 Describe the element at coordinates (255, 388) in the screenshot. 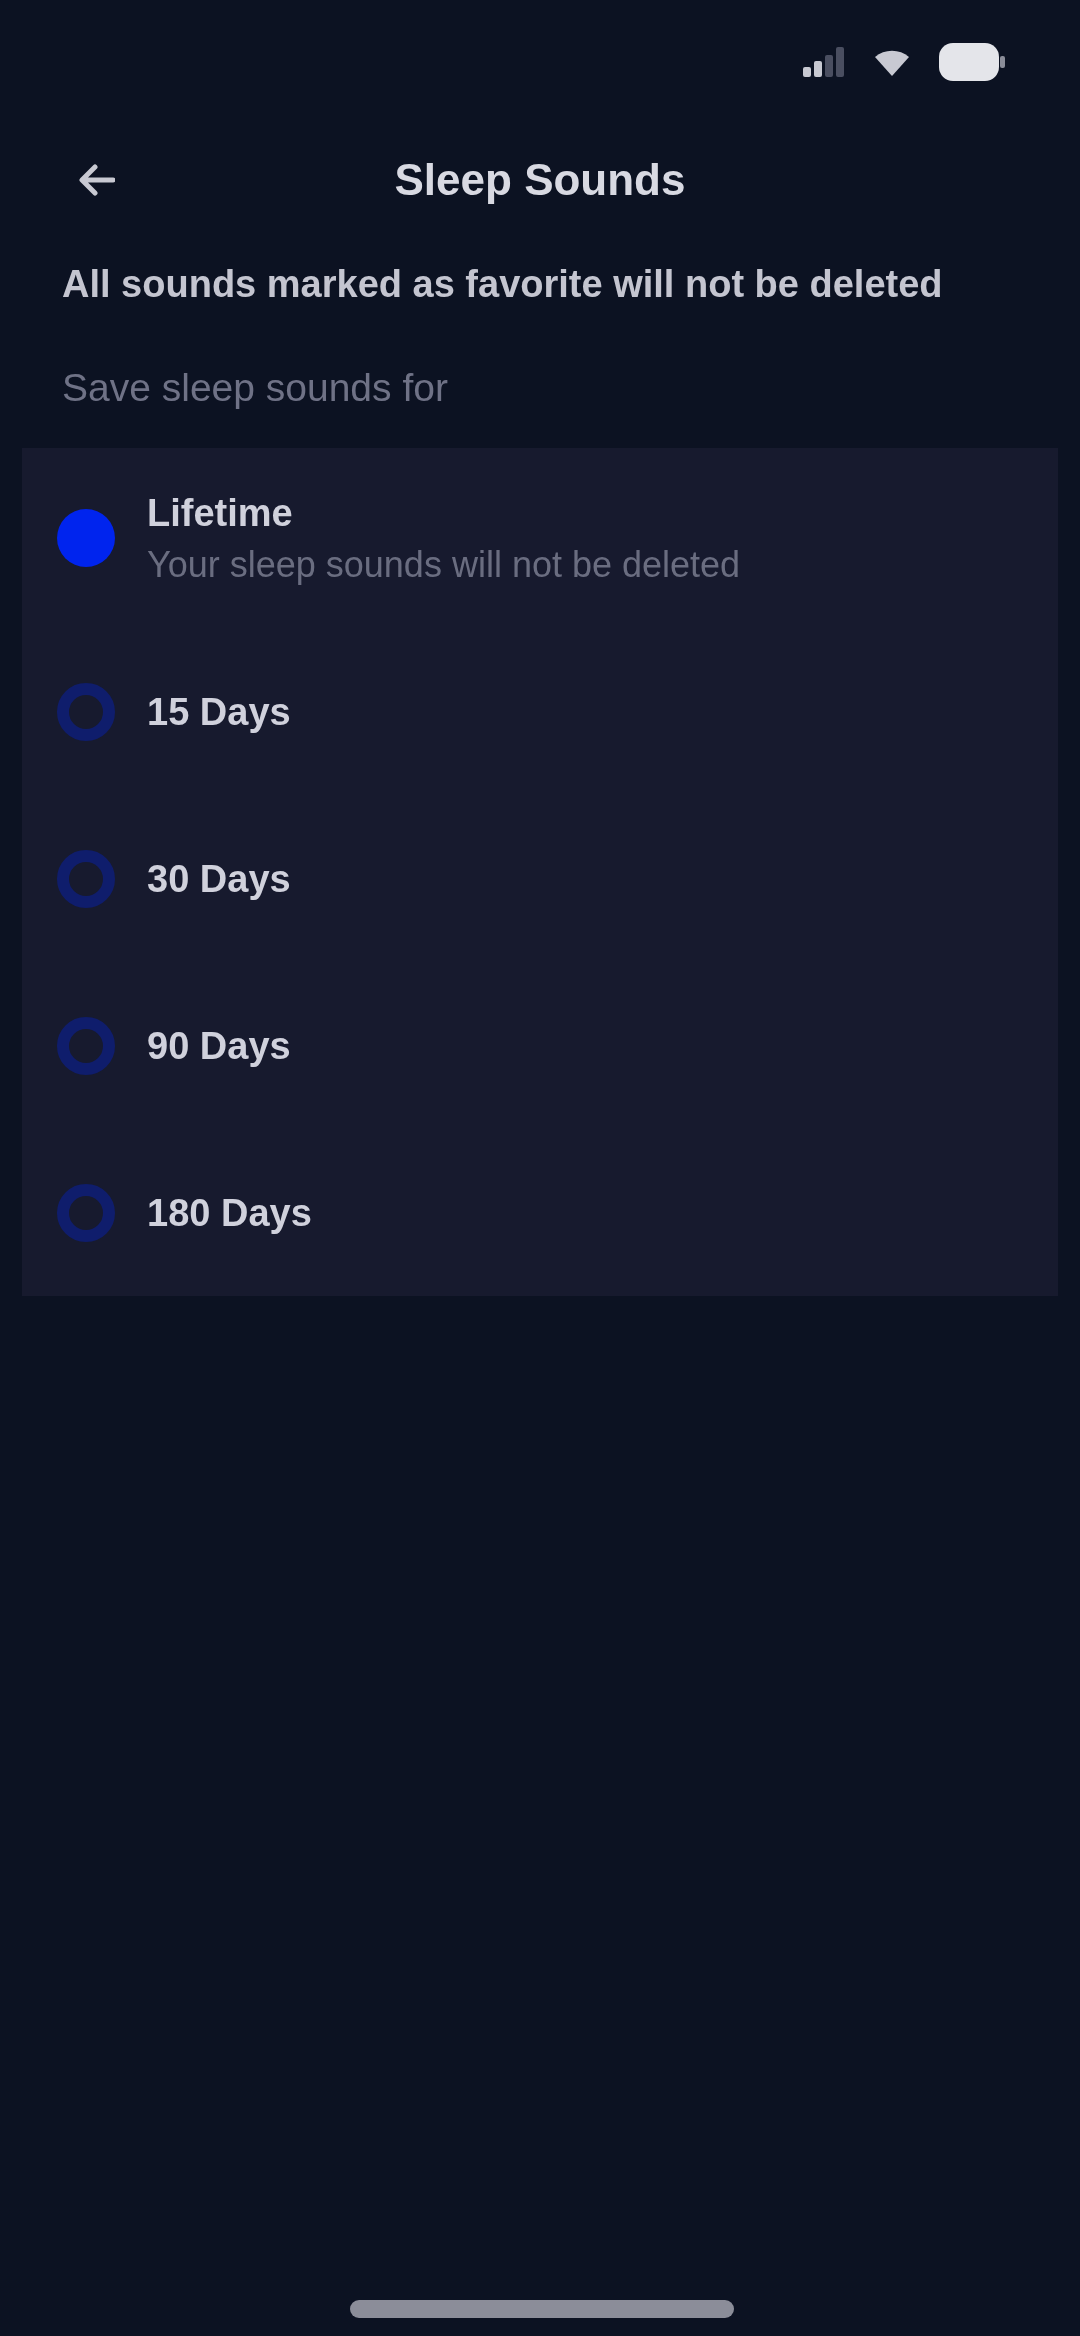

I see `section-label: Save sleep sounds for` at that location.